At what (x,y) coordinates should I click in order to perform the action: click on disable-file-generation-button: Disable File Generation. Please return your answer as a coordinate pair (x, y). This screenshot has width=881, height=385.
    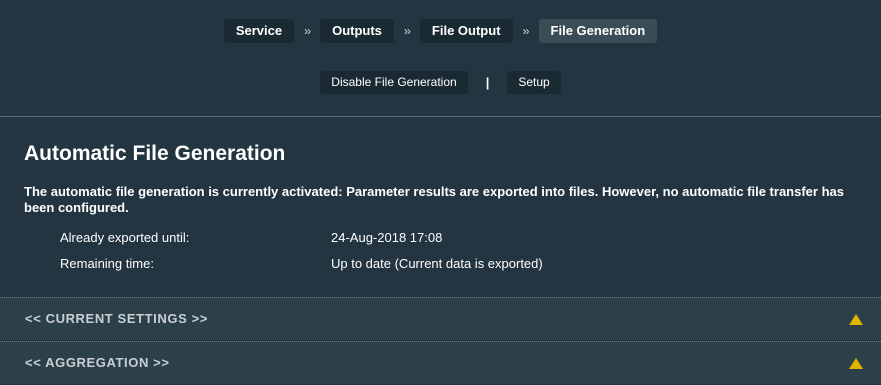
    Looking at the image, I should click on (394, 82).